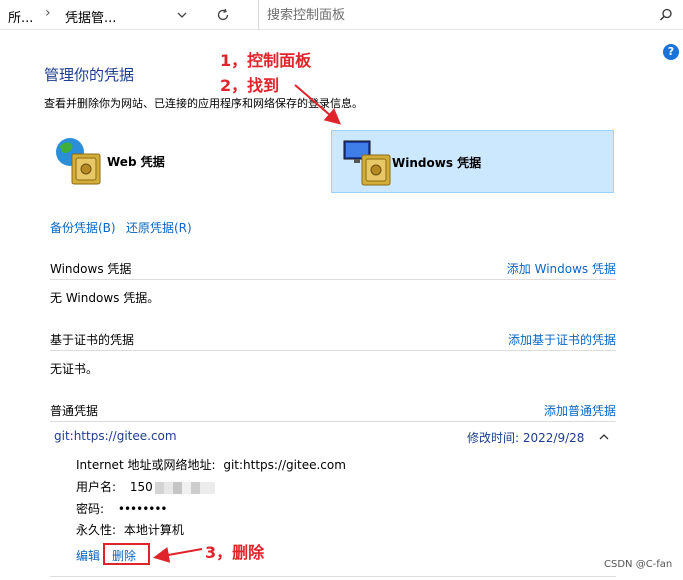 This screenshot has width=683, height=580. I want to click on certificate-credentials-section-header: 基于证书的凭据 添加基于证书的凭据, so click(333, 340).